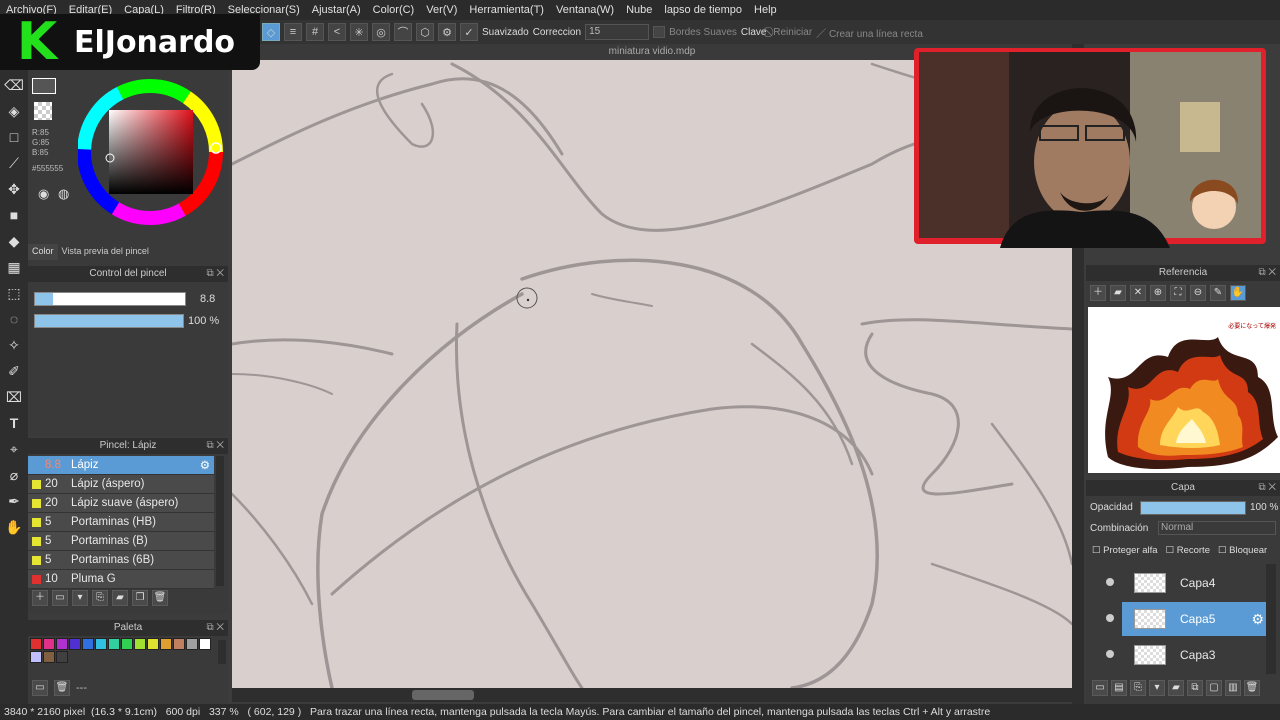 The image size is (1280, 720). What do you see at coordinates (1178, 293) in the screenshot?
I see `ref-fit-icon: ⛶` at bounding box center [1178, 293].